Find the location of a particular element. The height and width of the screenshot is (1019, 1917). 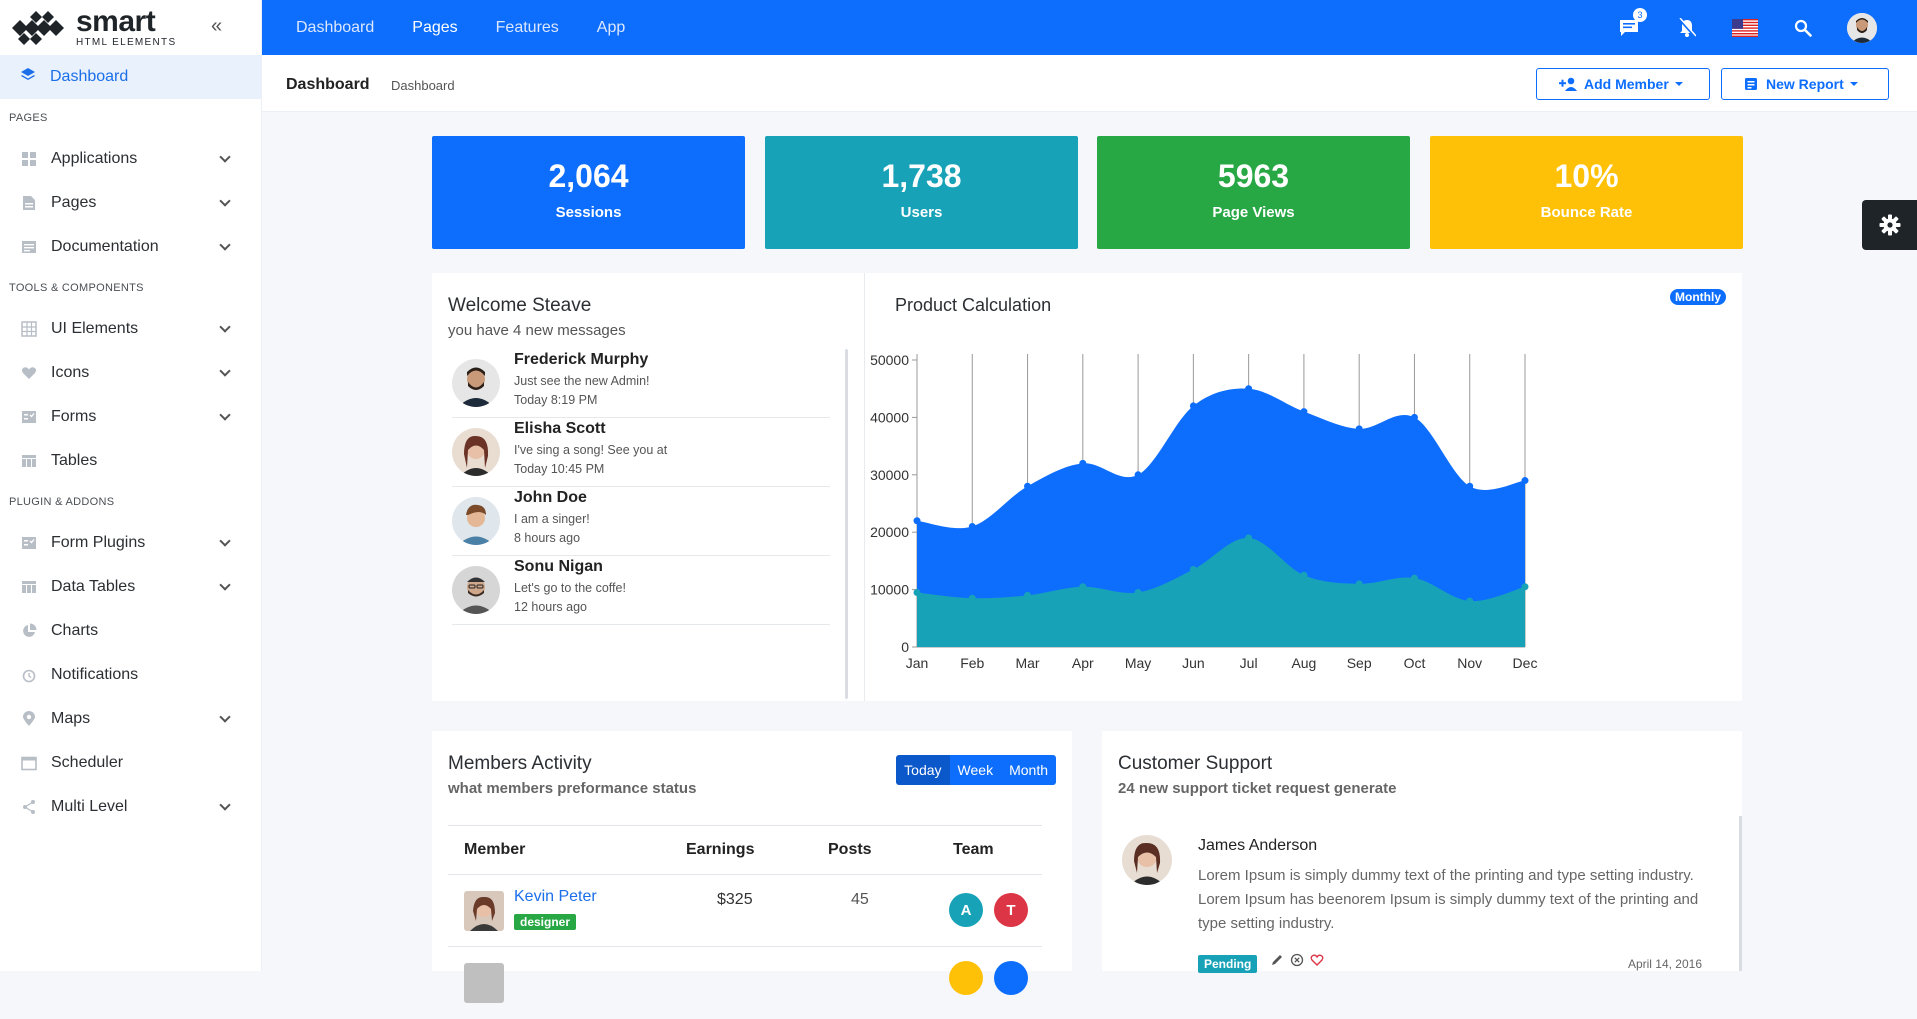

sidebar-item-icons: Icons is located at coordinates (130, 373).